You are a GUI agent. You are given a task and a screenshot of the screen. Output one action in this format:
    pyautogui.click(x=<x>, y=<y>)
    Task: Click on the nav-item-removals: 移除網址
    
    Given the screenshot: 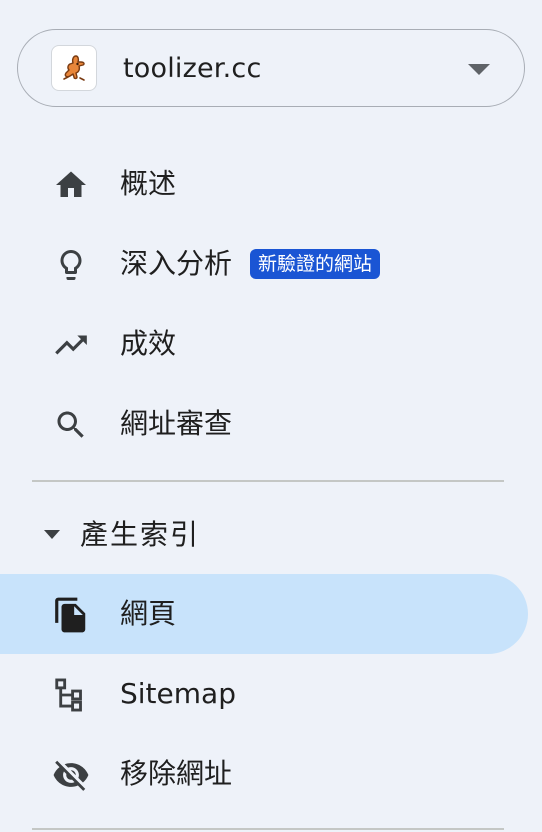 What is the action you would take?
    pyautogui.click(x=264, y=774)
    